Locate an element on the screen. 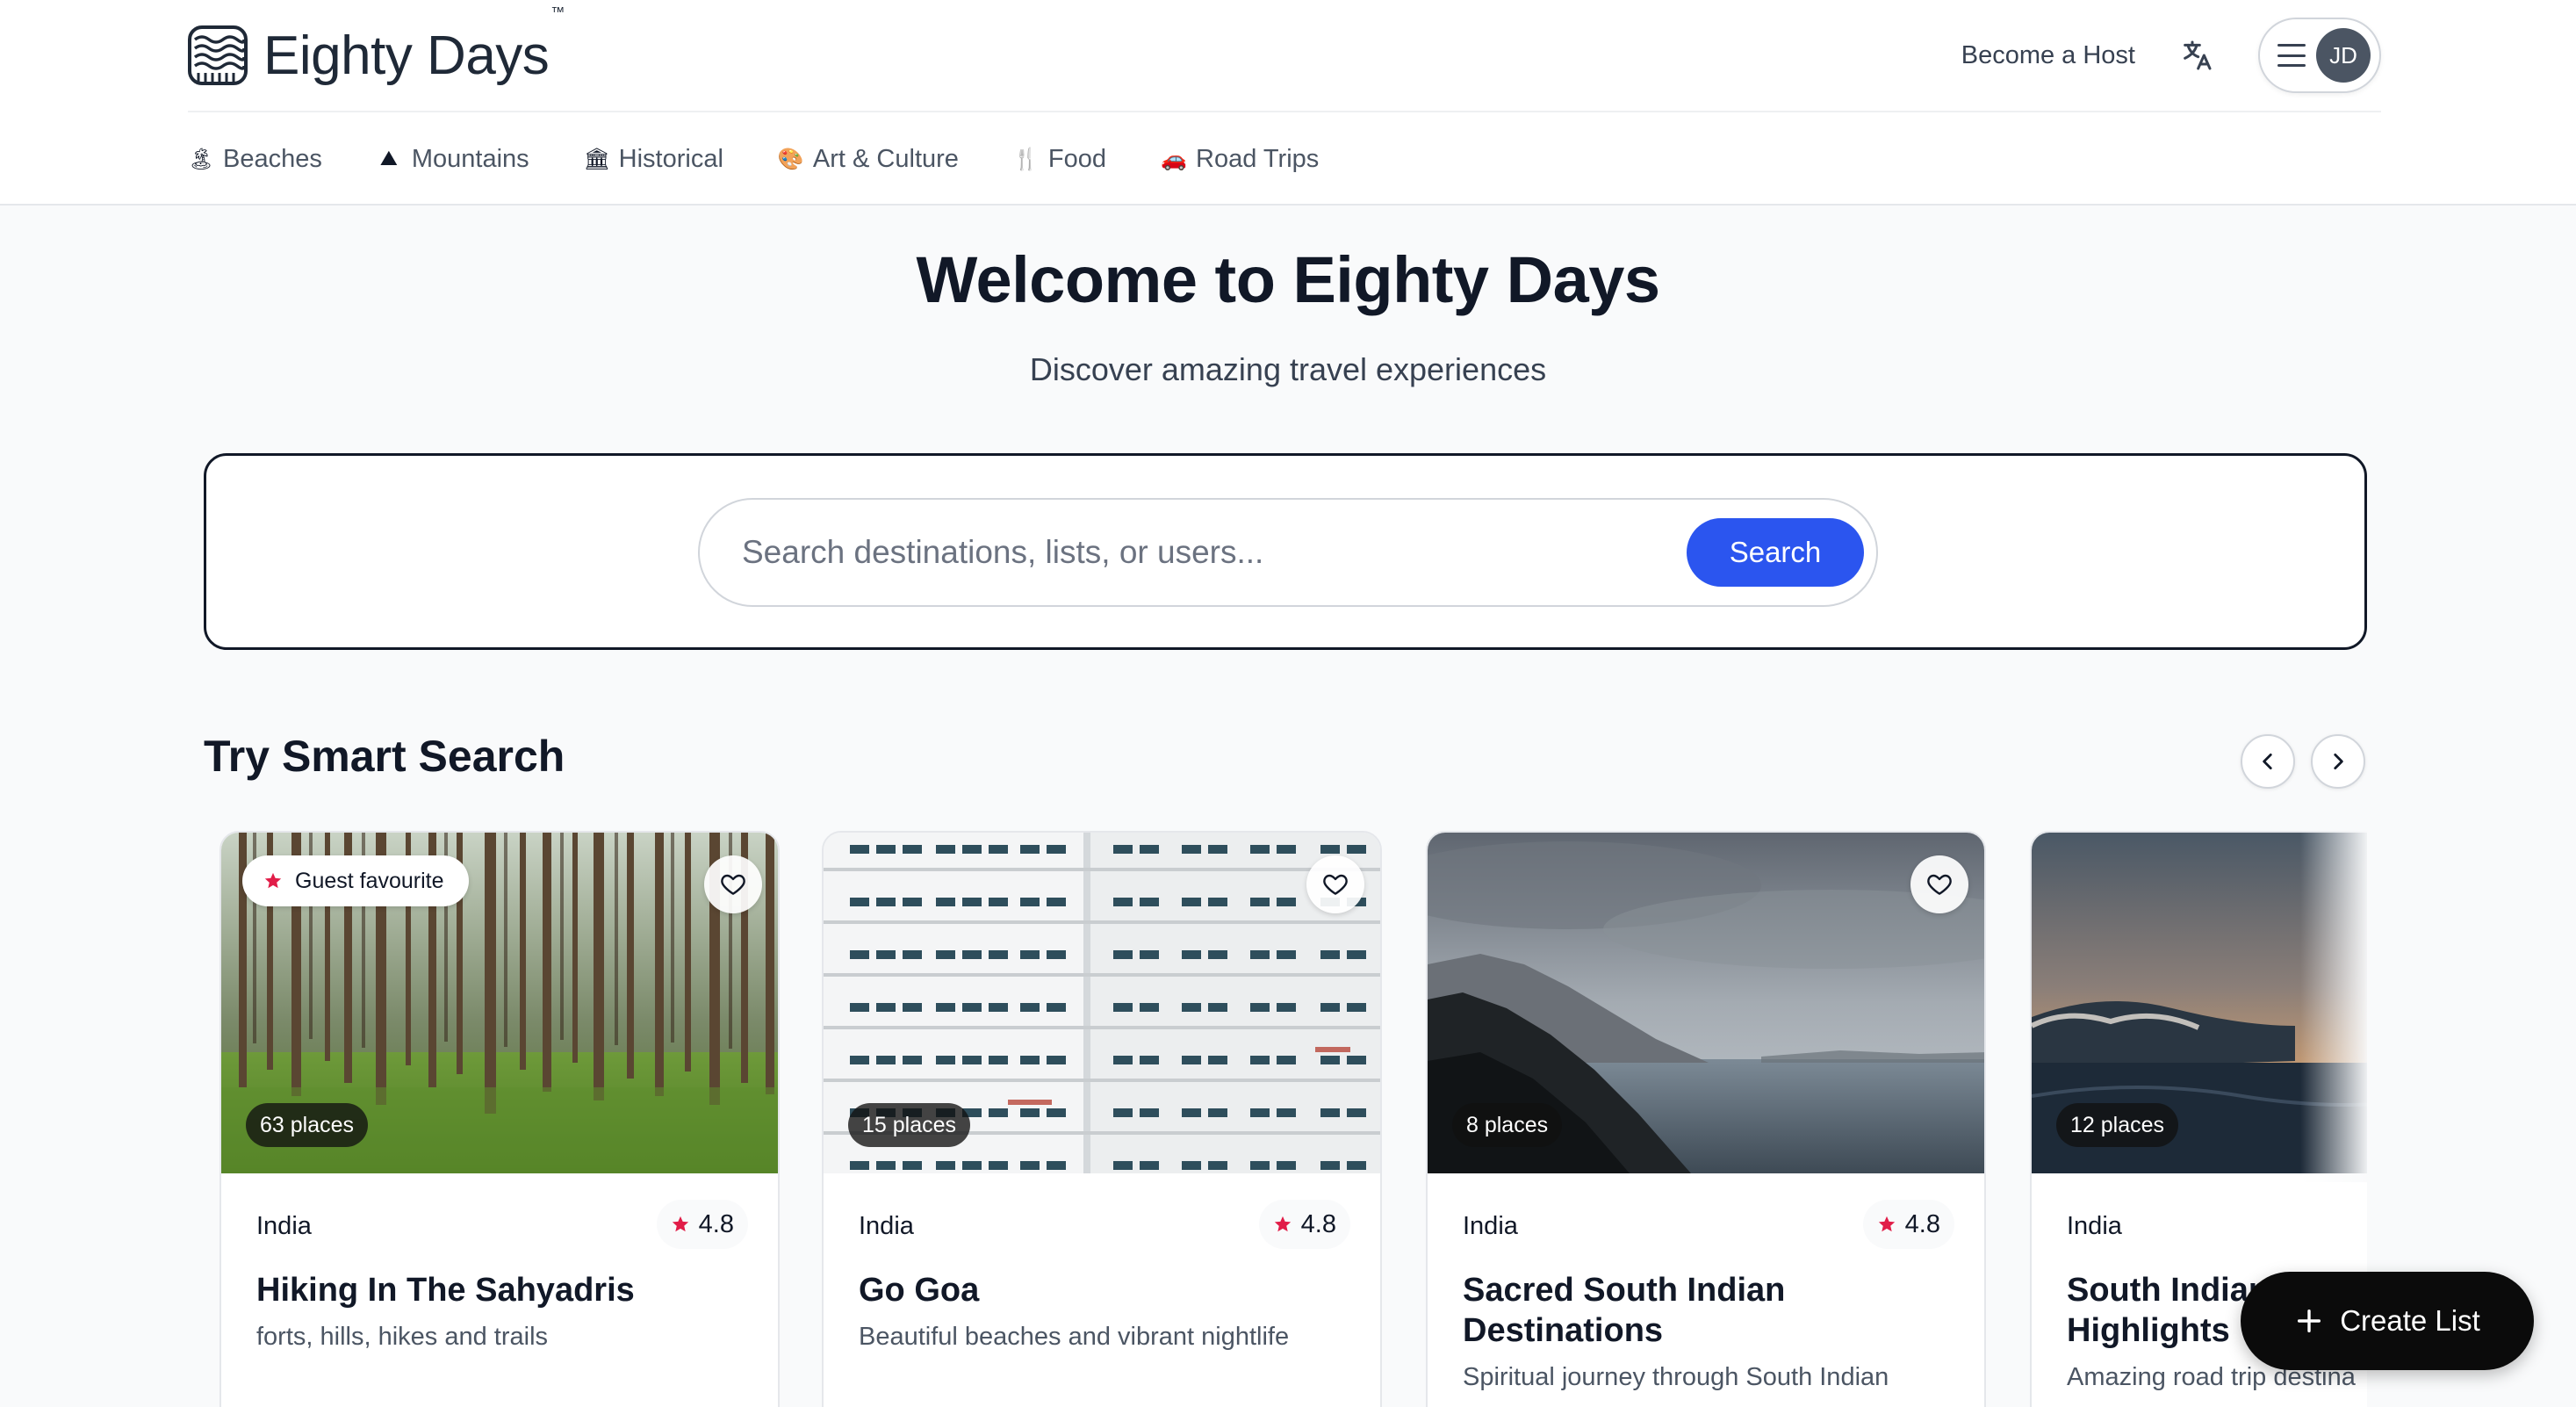 The image size is (2576, 1407). carousel-prev-button is located at coordinates (2268, 762).